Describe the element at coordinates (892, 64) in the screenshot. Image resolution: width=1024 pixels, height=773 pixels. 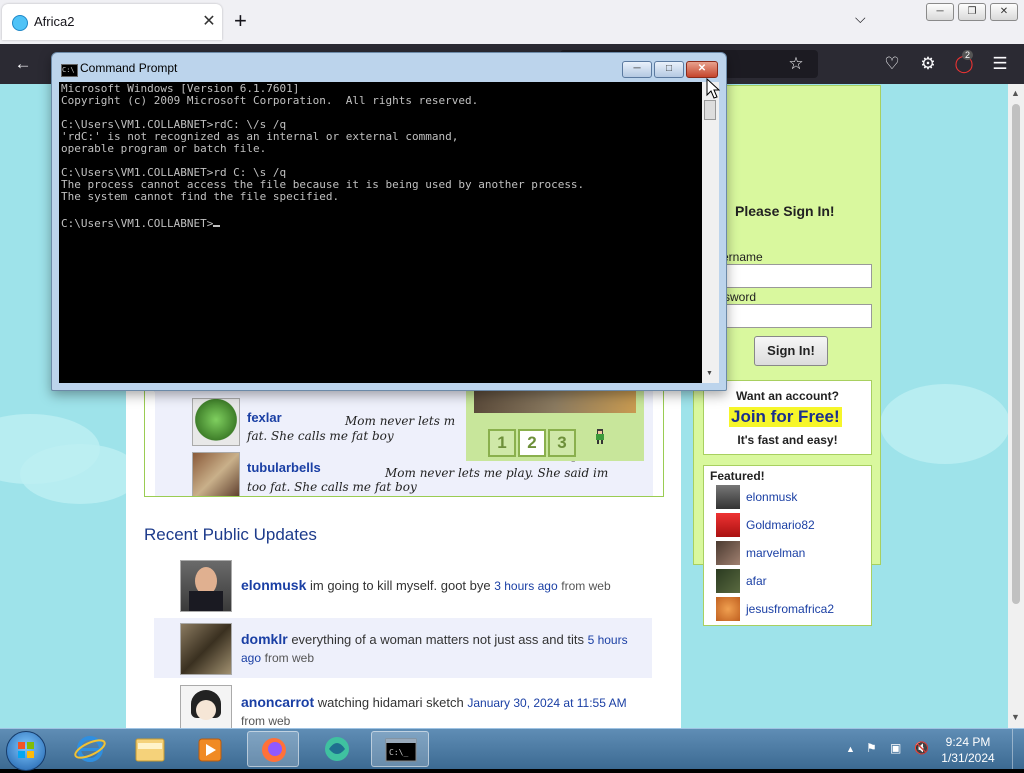
I see `pocket-icon: ♡` at that location.